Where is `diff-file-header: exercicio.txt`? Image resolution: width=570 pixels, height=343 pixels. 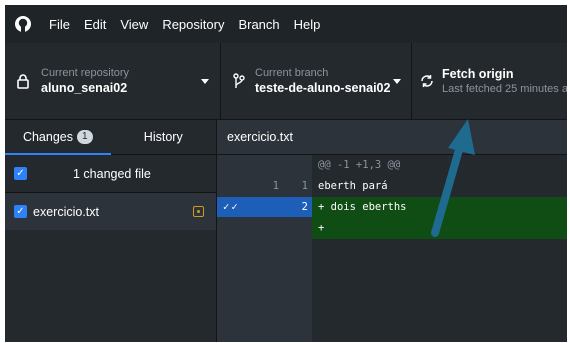 diff-file-header: exercicio.txt is located at coordinates (392, 137).